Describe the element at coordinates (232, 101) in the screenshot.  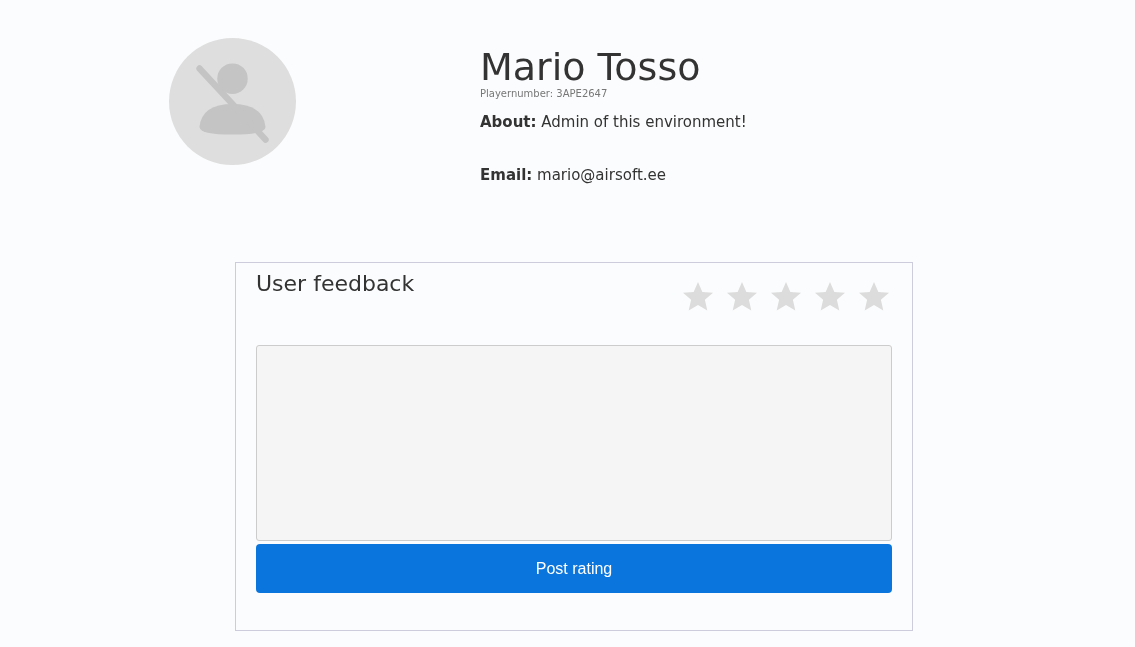
I see `avatar-icon` at that location.